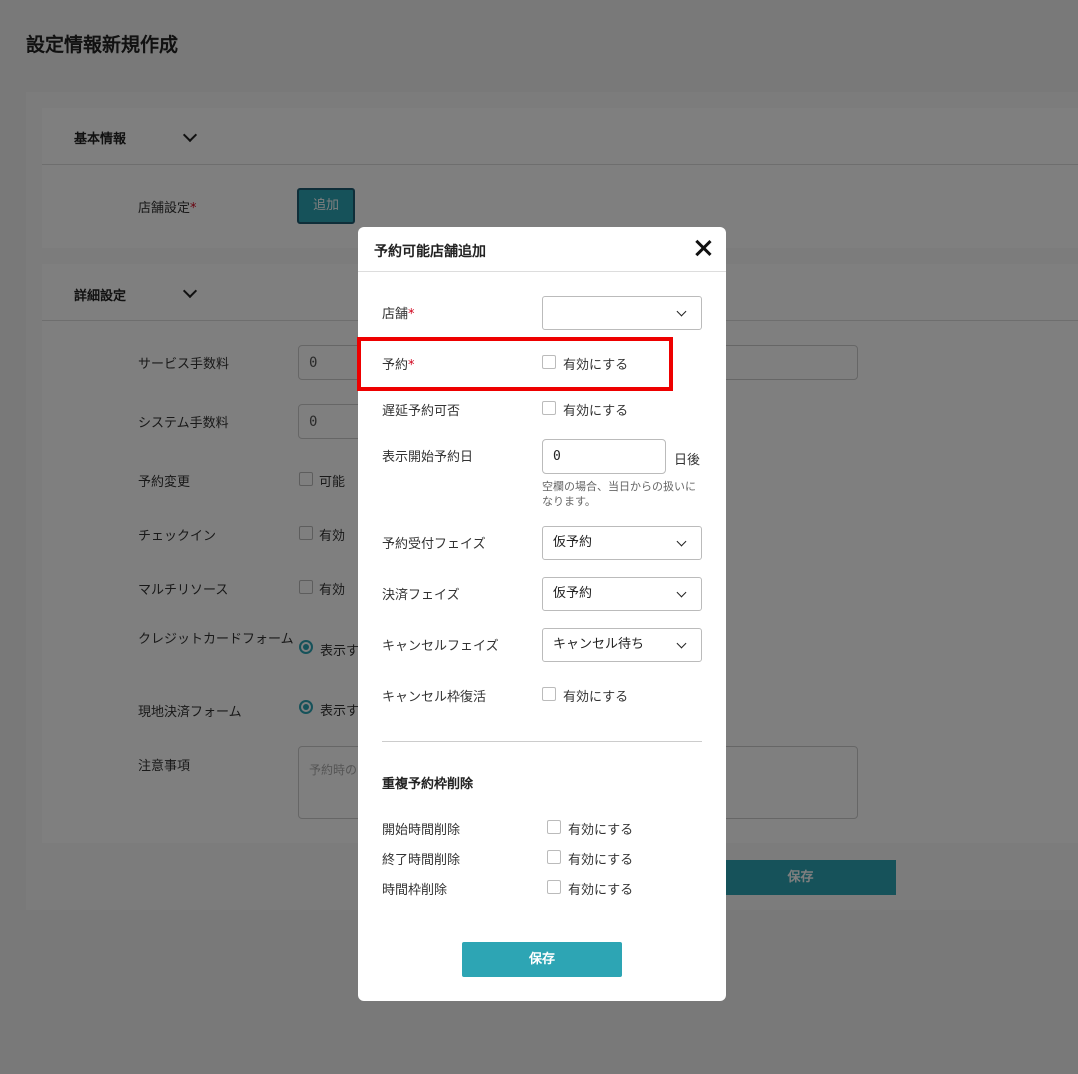  Describe the element at coordinates (421, 411) in the screenshot. I see `late-reservation-label: 遅延予約可否` at that location.